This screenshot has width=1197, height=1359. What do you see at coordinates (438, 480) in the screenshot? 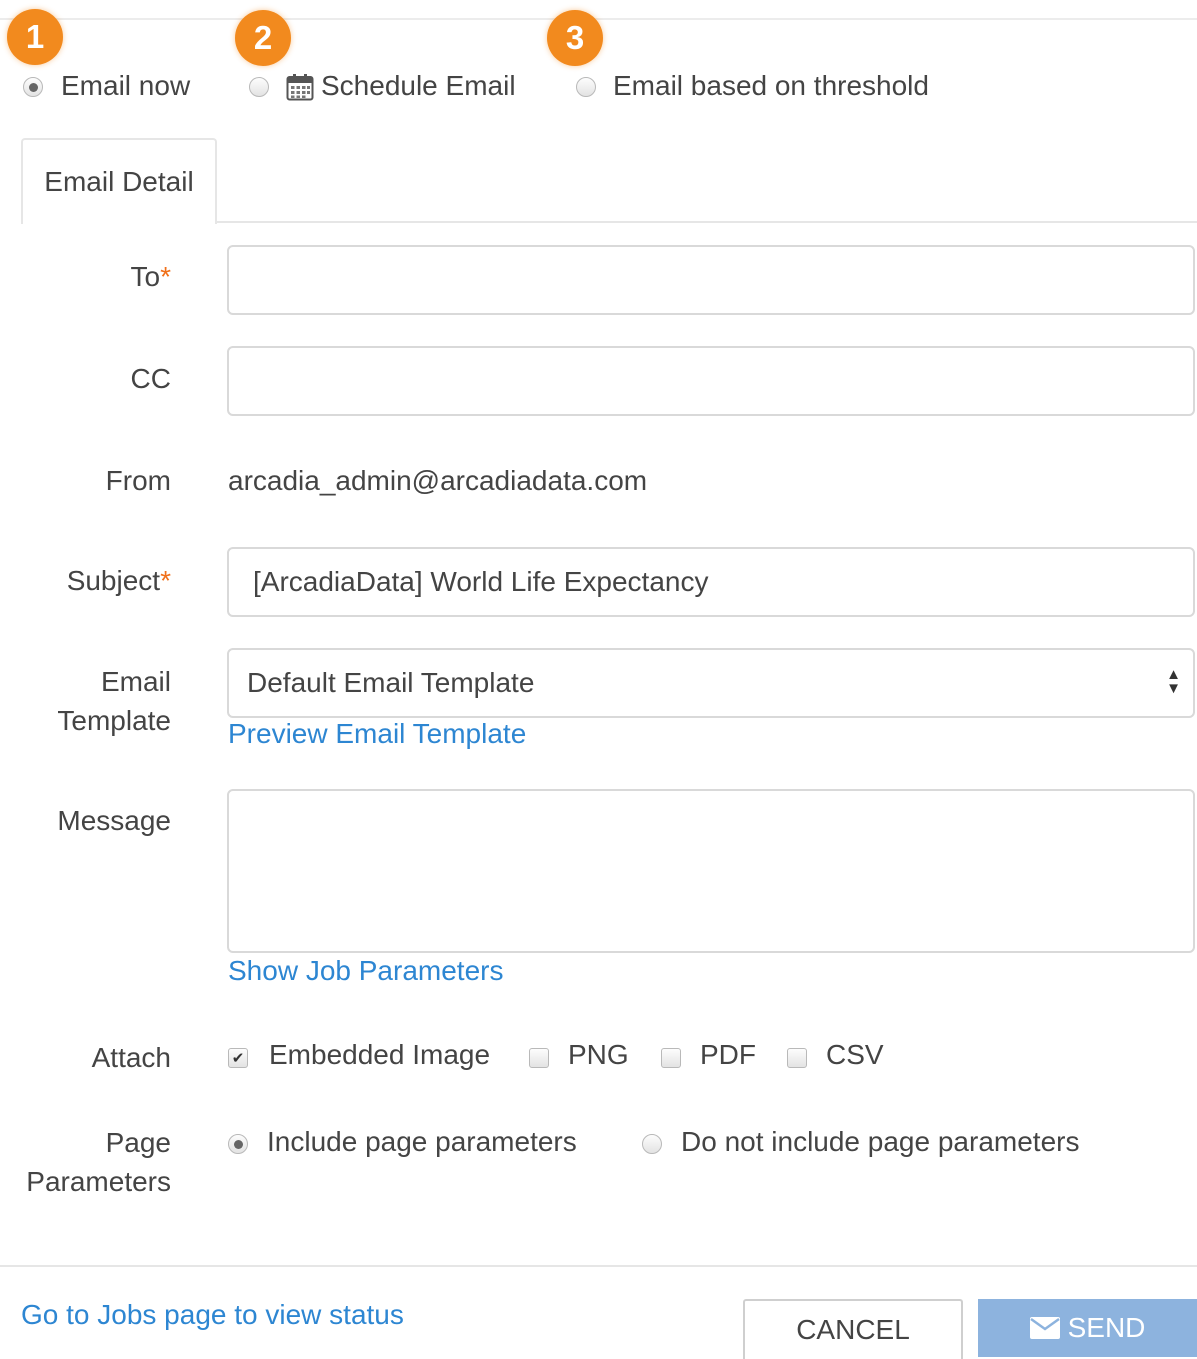
I see `from-value: arcadia_admin@arcadiadata.com` at bounding box center [438, 480].